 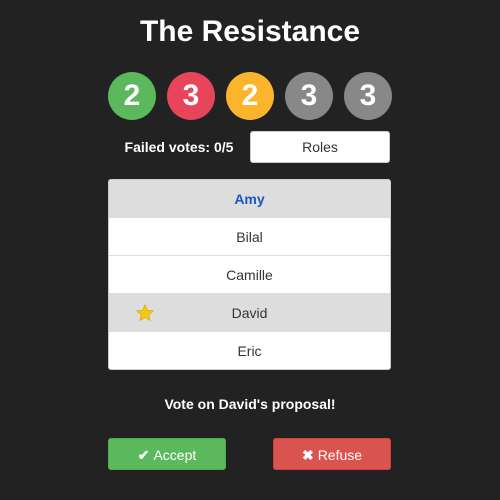 What do you see at coordinates (132, 96) in the screenshot?
I see `mission-1-token: 2` at bounding box center [132, 96].